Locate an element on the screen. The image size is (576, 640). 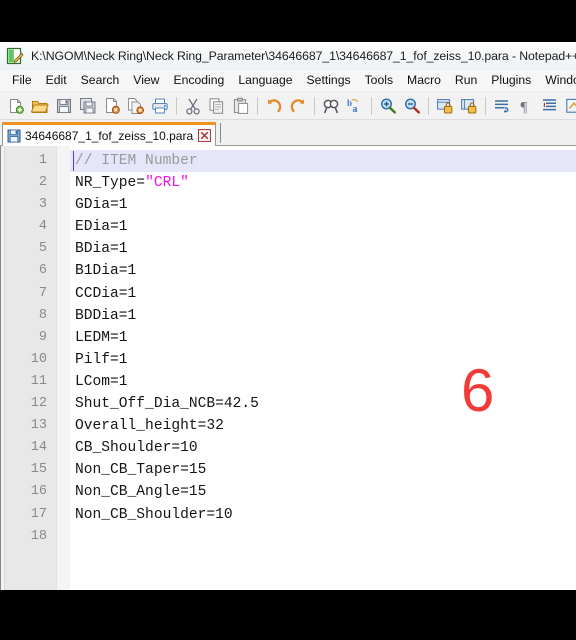
code-folding-margin is located at coordinates (63, 368).